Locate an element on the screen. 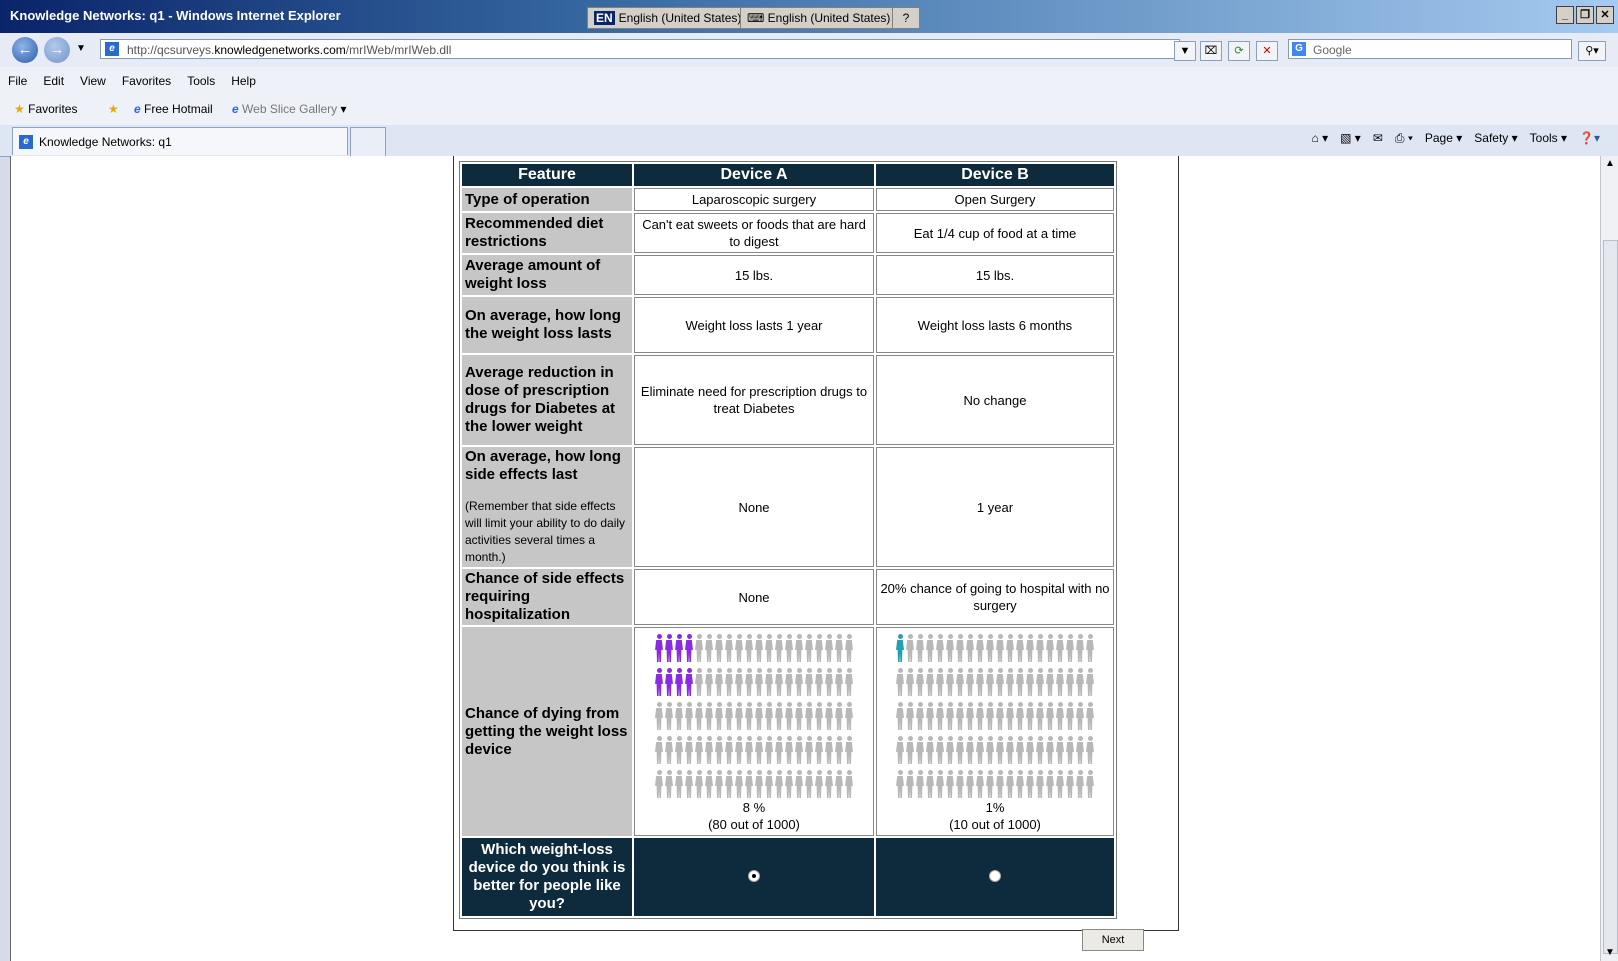 This screenshot has width=1618, height=961. page-menu: Page ▾ is located at coordinates (1443, 138).